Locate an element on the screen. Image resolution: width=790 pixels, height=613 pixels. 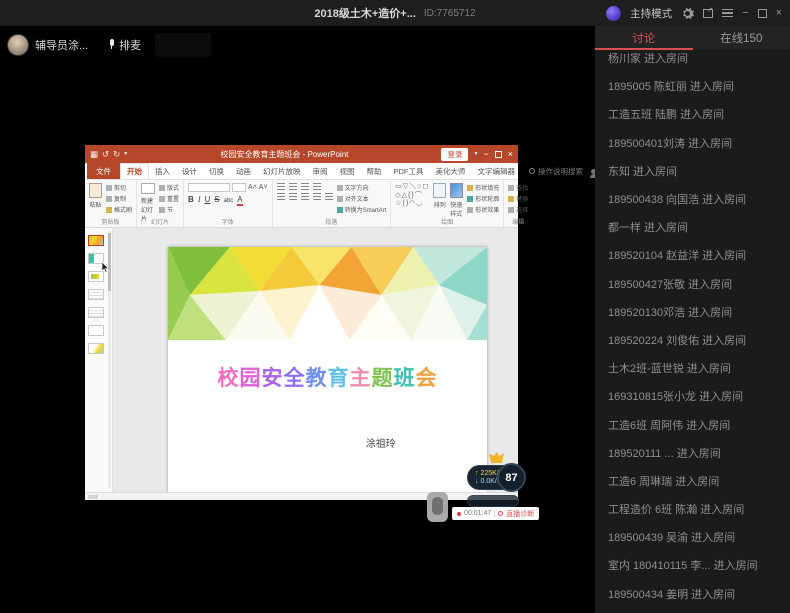
slide-title-char: 育 is located at coordinates (338, 378).